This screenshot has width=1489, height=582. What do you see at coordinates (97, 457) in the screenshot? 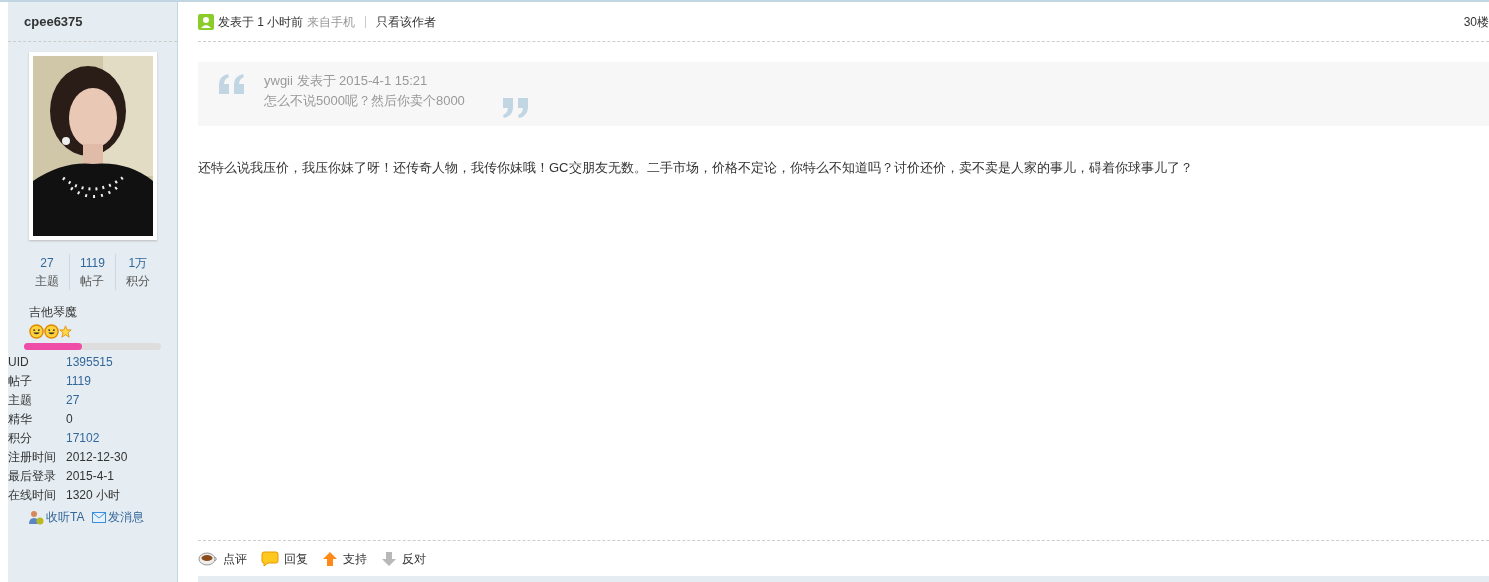
I see `info-value: 2012-12-30` at bounding box center [97, 457].